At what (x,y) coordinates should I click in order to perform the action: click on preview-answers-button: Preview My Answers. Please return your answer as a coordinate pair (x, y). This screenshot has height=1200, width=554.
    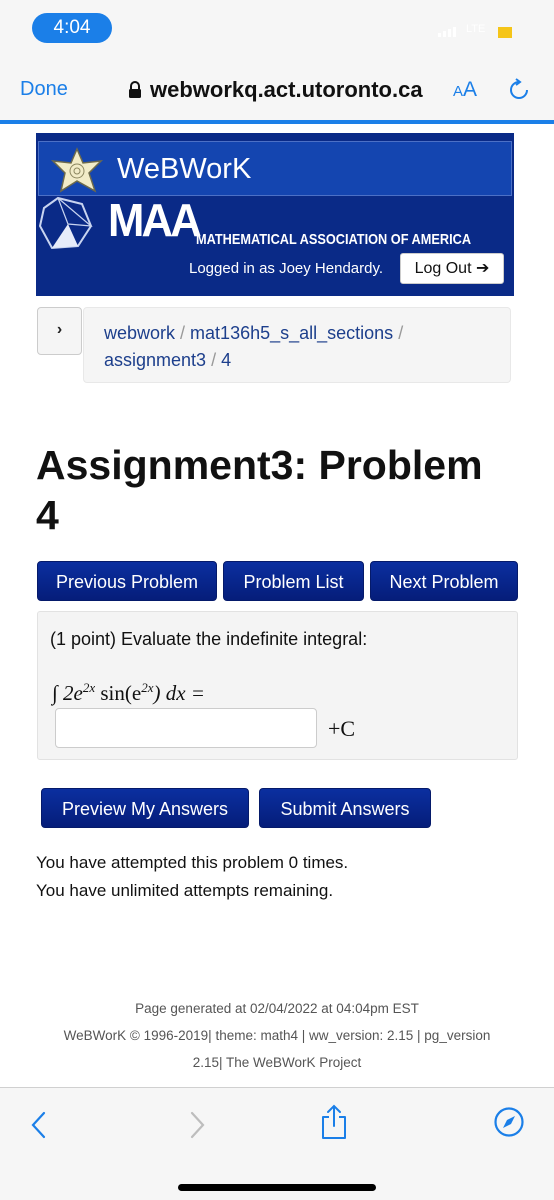
    Looking at the image, I should click on (145, 808).